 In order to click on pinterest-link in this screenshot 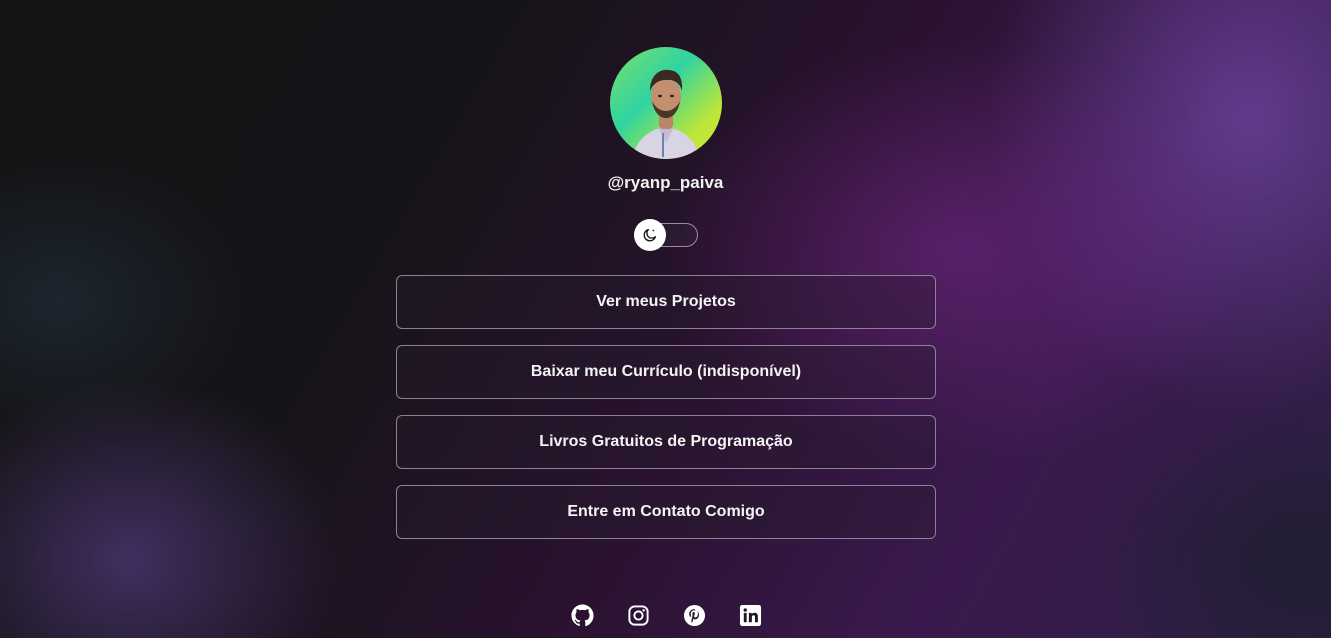, I will do `click(694, 615)`.